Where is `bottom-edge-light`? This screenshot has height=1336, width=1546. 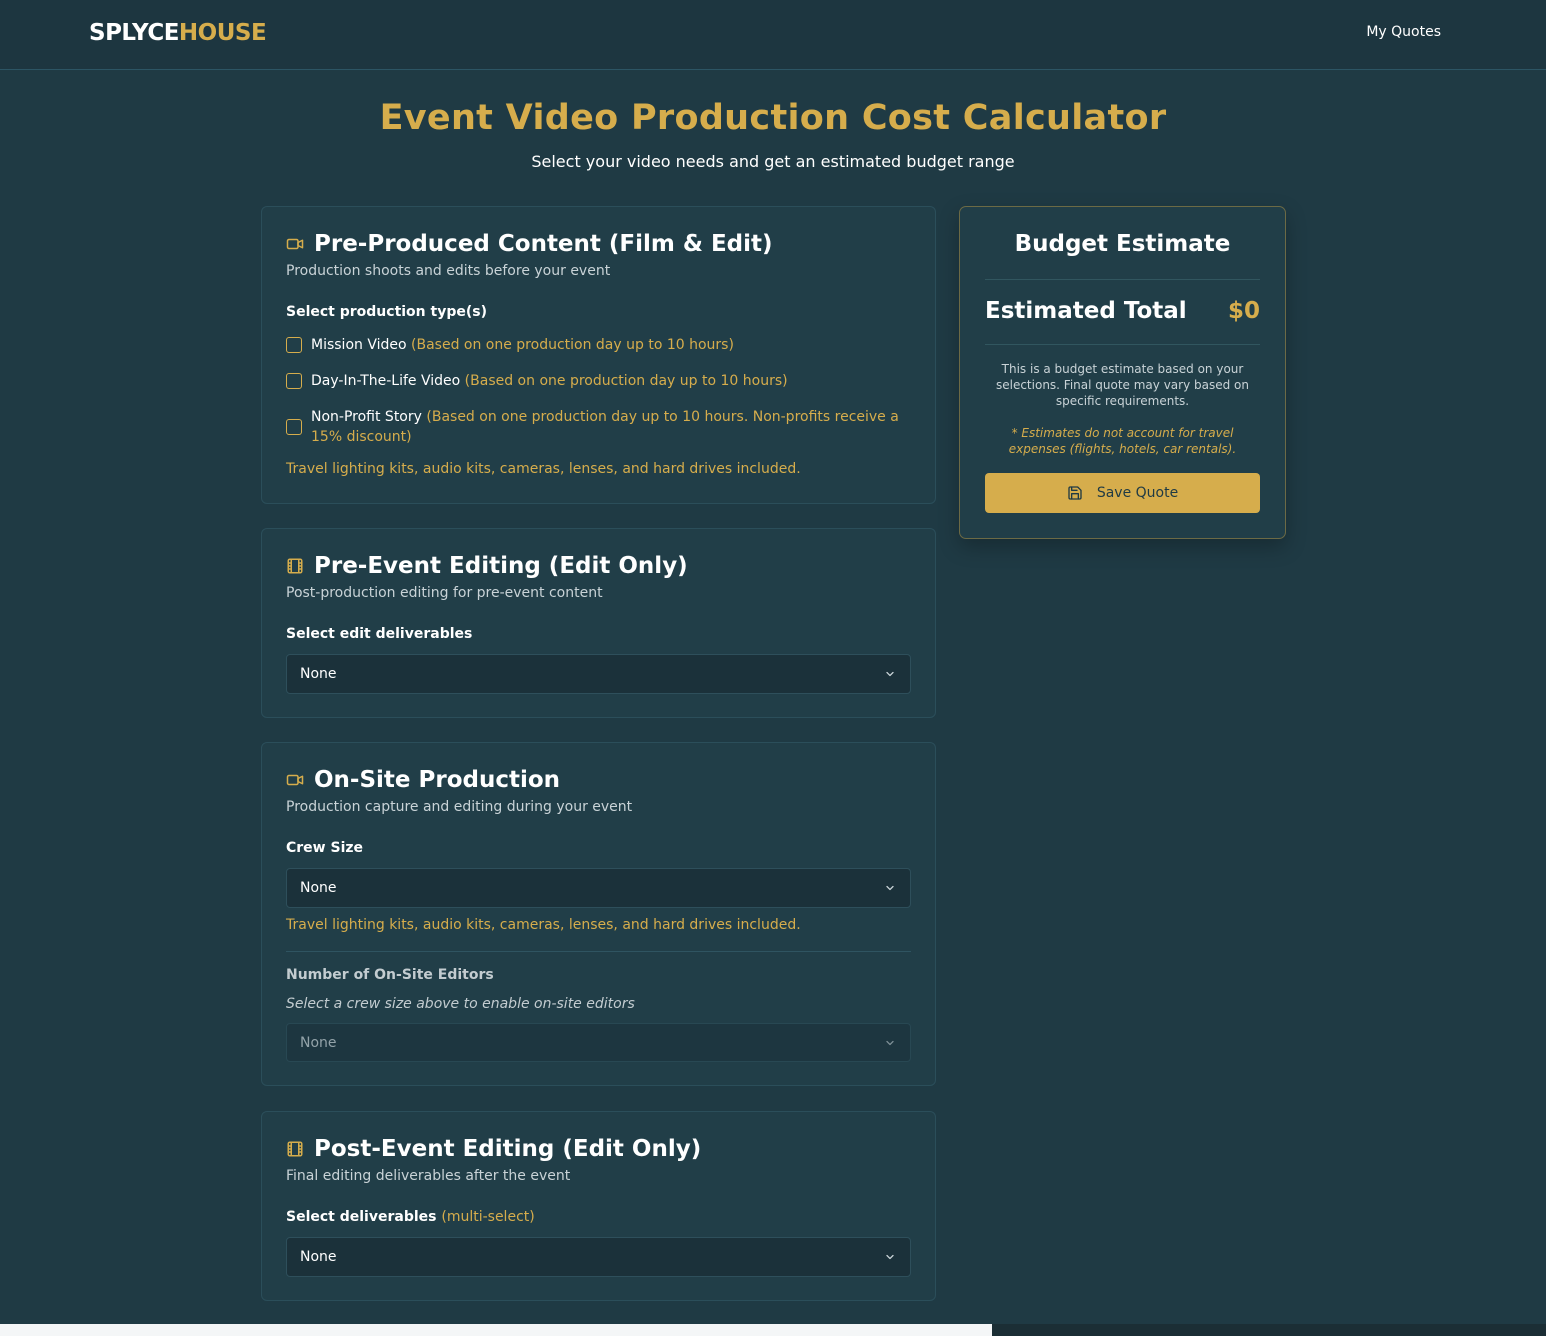 bottom-edge-light is located at coordinates (496, 1330).